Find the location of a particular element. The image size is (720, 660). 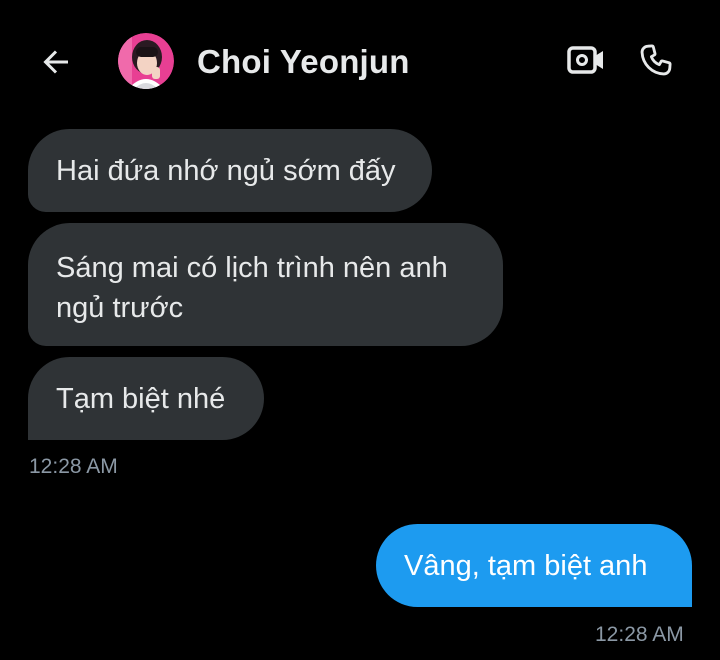

back-button is located at coordinates (56, 62).